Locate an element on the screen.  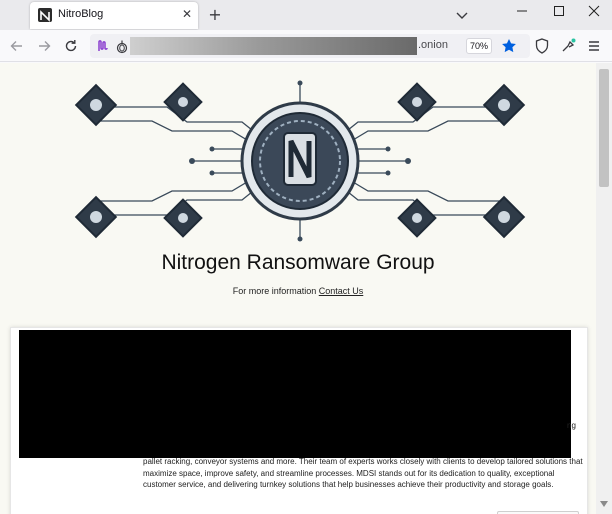
close-icon: ✕ is located at coordinates (187, 14).